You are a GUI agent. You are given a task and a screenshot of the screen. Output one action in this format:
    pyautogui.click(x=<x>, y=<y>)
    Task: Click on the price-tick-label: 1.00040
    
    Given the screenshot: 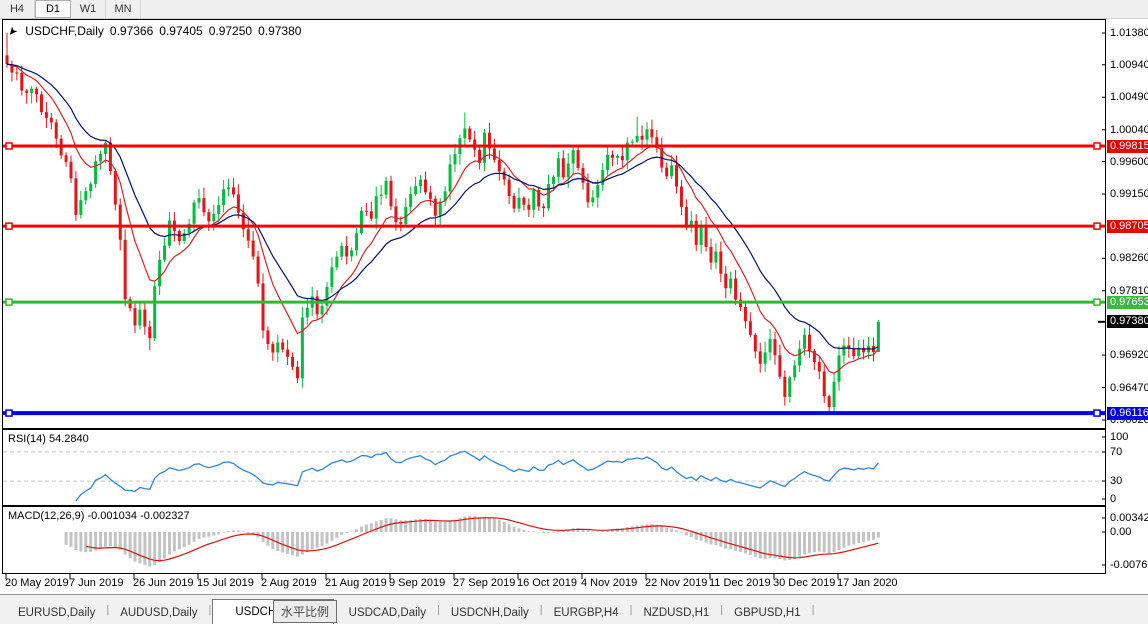 What is the action you would take?
    pyautogui.click(x=1129, y=129)
    